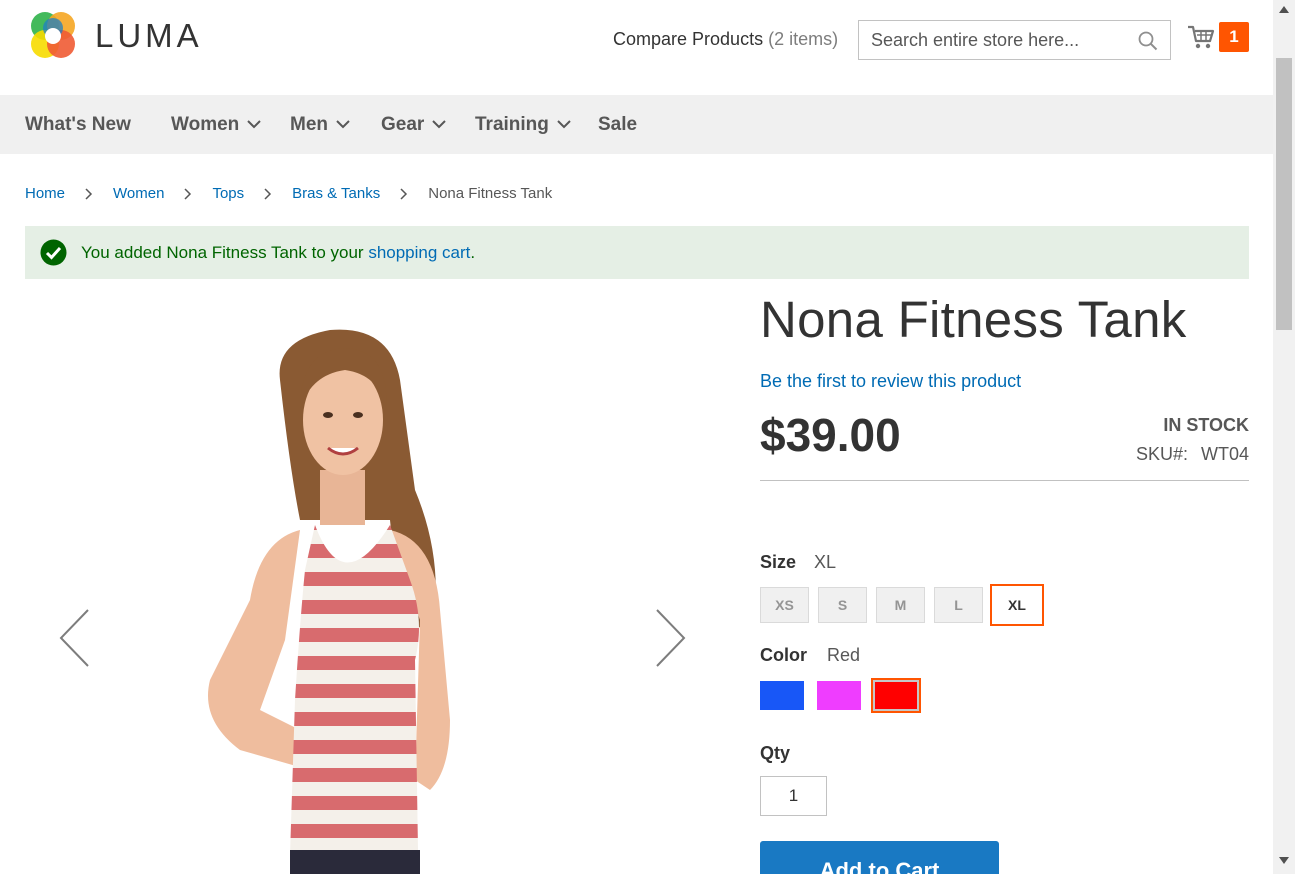 The image size is (1295, 874). What do you see at coordinates (1206, 425) in the screenshot?
I see `stock-status: IN STOCK` at bounding box center [1206, 425].